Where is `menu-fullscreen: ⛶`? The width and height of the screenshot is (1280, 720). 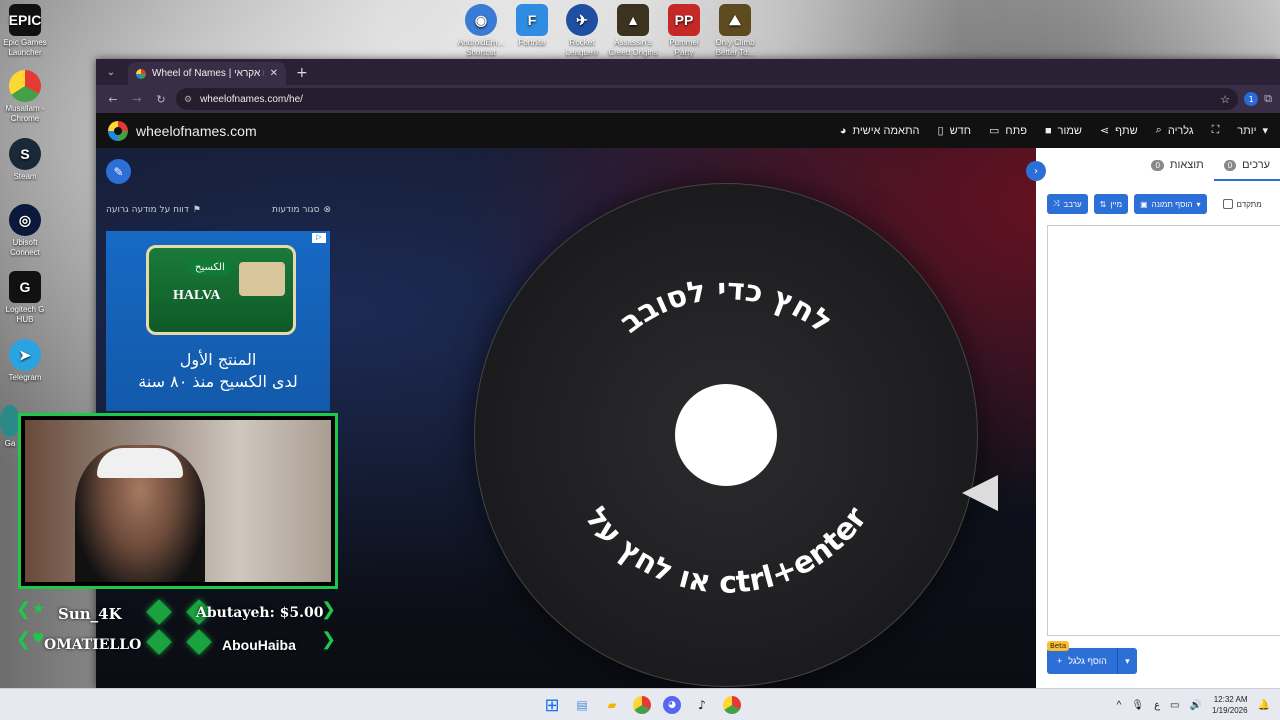
menu-fullscreen: ⛶ is located at coordinates (1216, 130).